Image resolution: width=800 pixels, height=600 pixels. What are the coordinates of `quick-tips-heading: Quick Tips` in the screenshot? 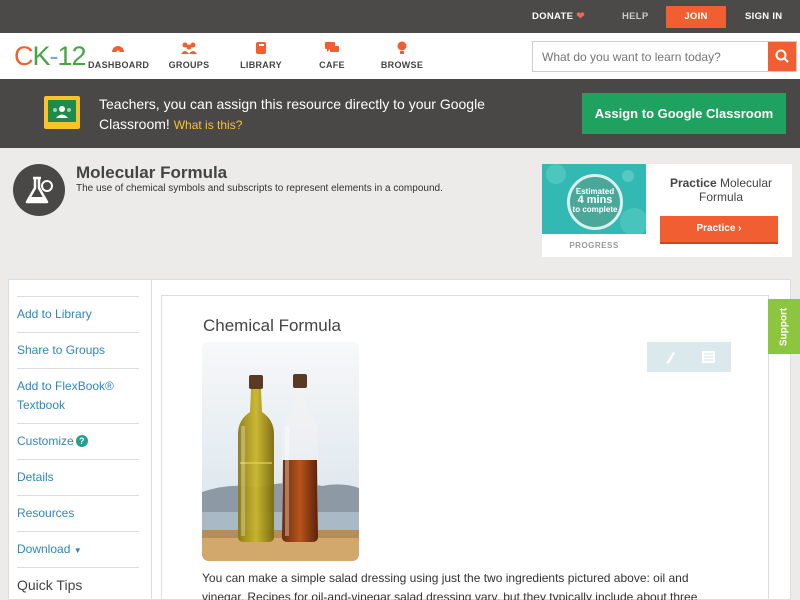 It's located at (50, 585).